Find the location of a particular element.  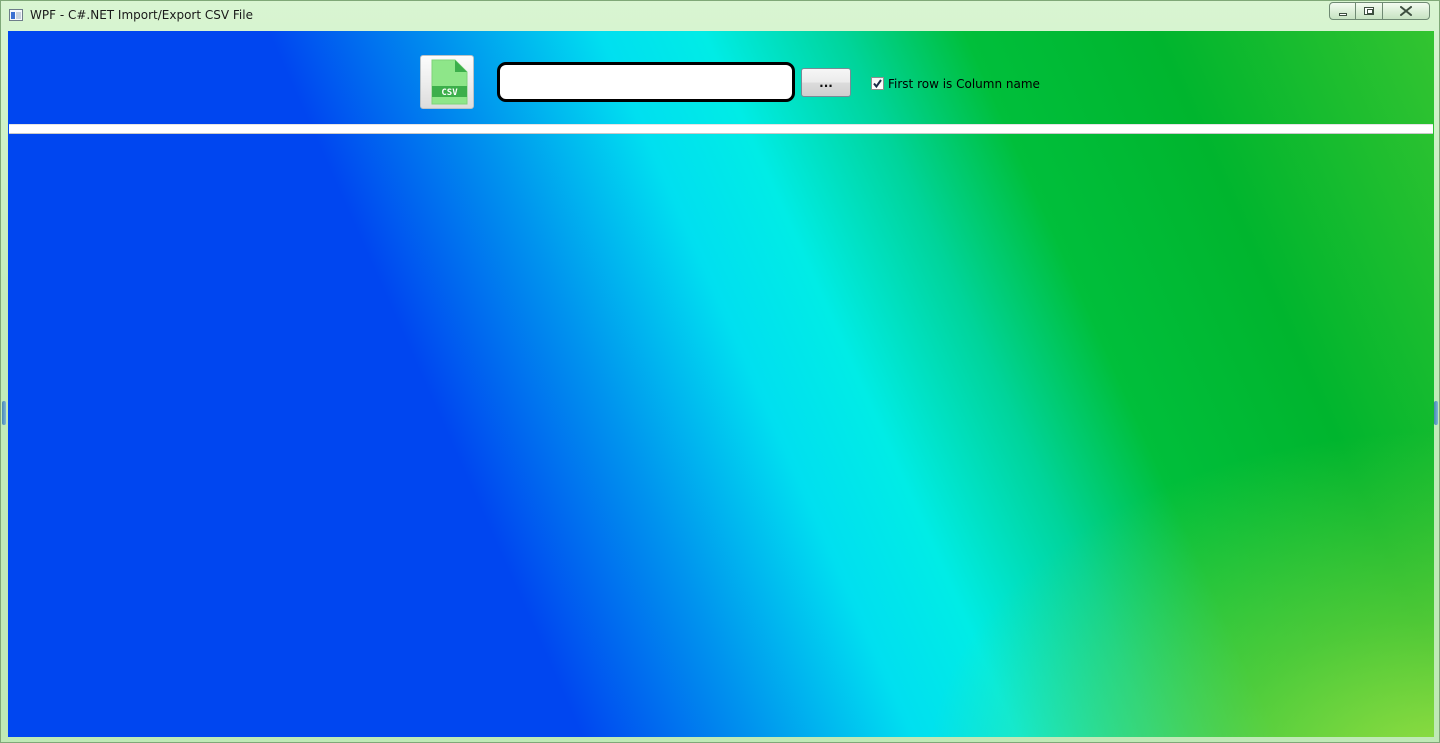

minimize-icon is located at coordinates (1342, 14).